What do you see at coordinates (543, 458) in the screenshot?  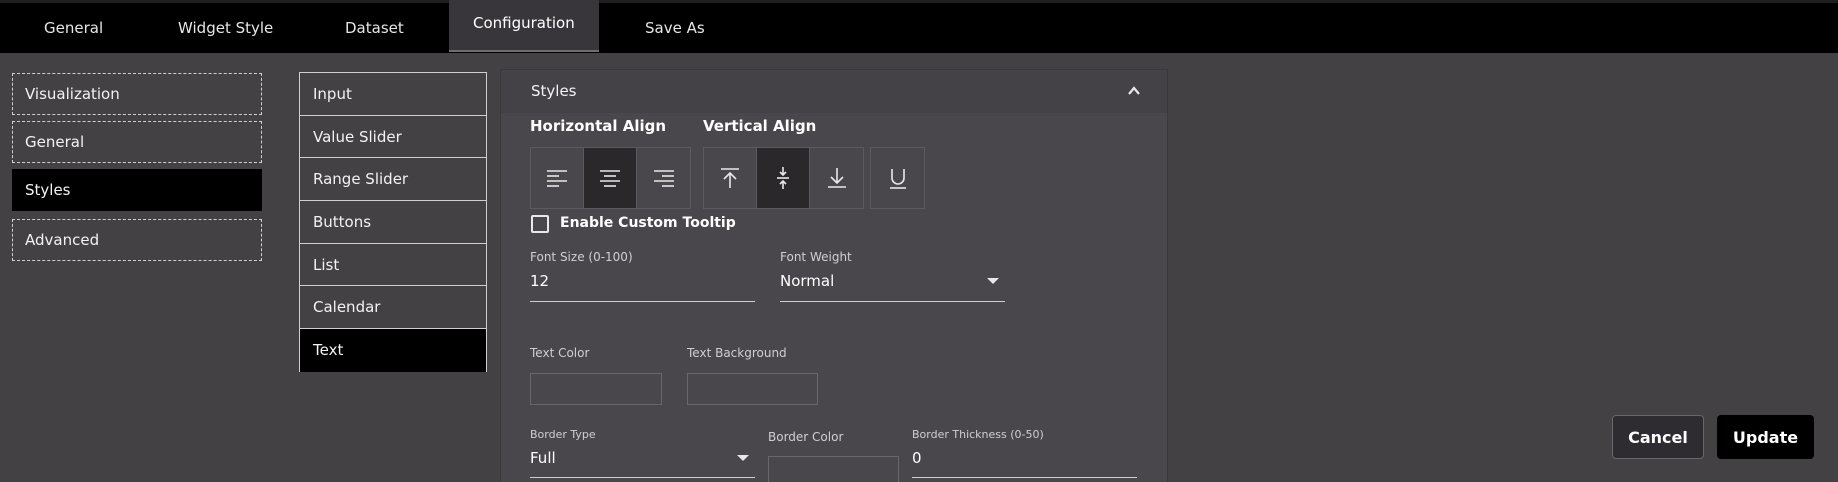 I see `border-type-select: Full` at bounding box center [543, 458].